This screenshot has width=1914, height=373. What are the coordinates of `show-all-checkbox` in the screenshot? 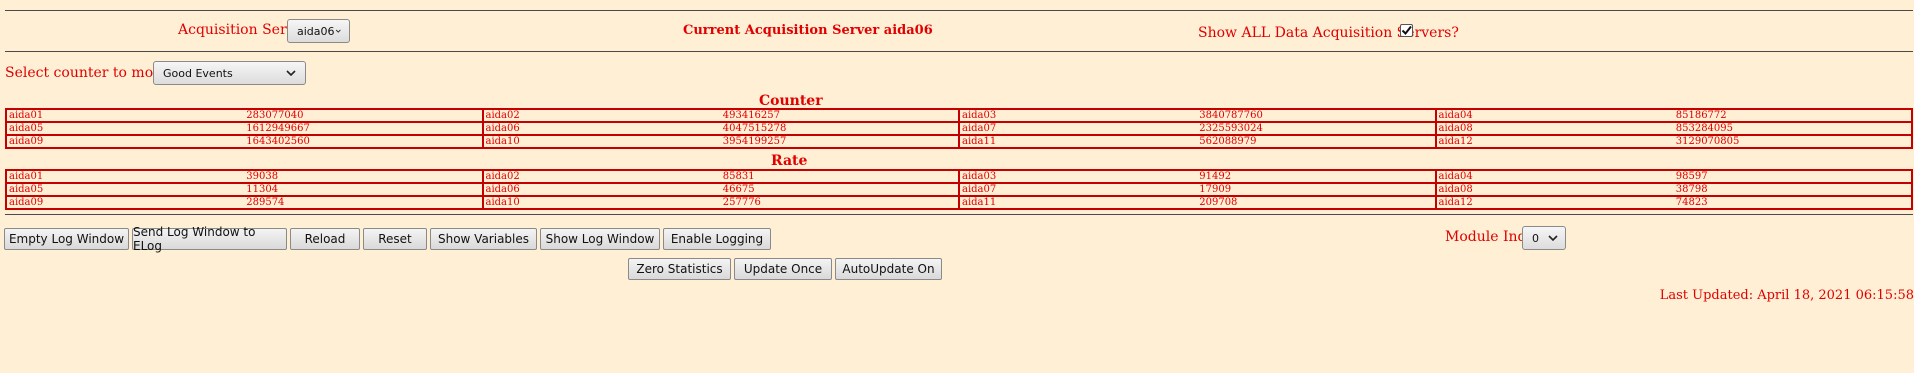 It's located at (1406, 30).